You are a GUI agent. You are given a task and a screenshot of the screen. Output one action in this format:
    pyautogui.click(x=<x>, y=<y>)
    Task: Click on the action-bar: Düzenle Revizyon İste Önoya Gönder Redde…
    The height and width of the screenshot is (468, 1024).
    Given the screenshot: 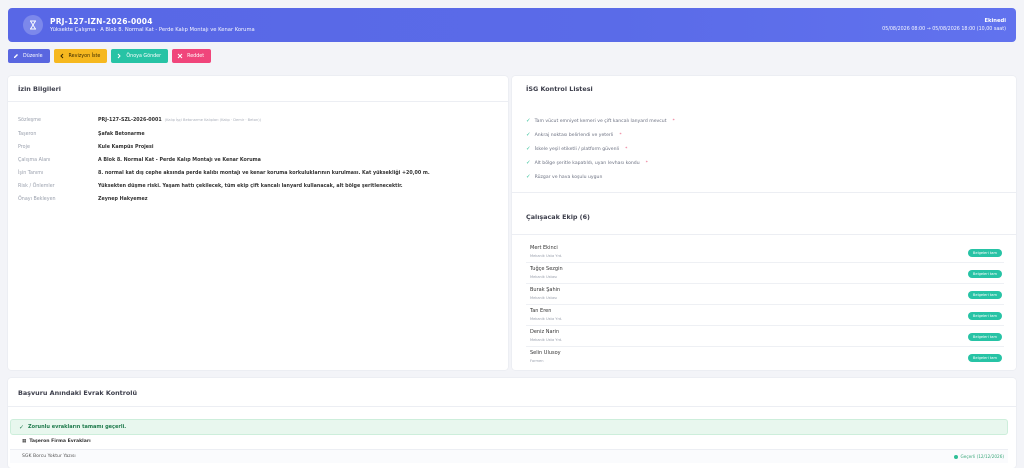 What is the action you would take?
    pyautogui.click(x=110, y=56)
    